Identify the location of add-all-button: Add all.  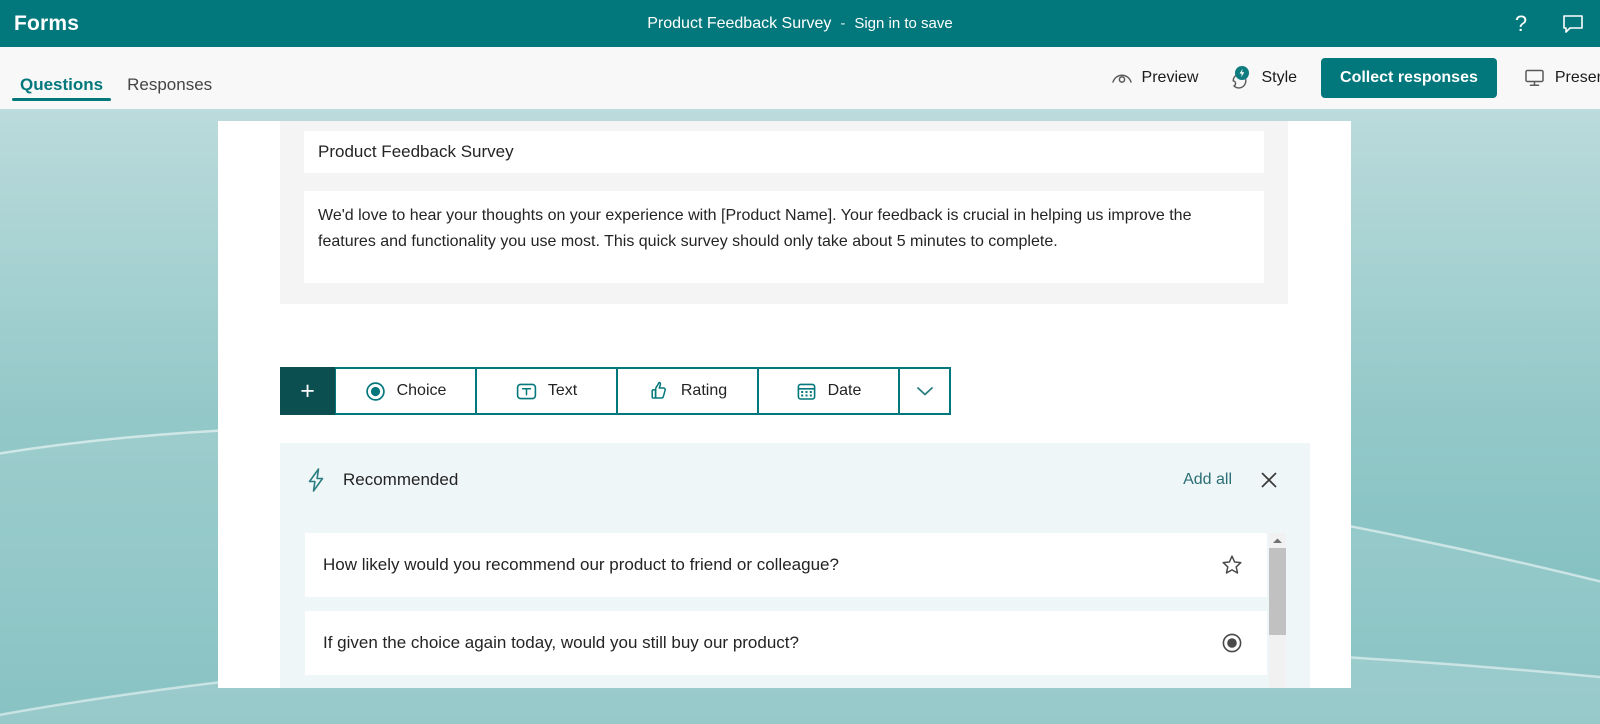
(1207, 480).